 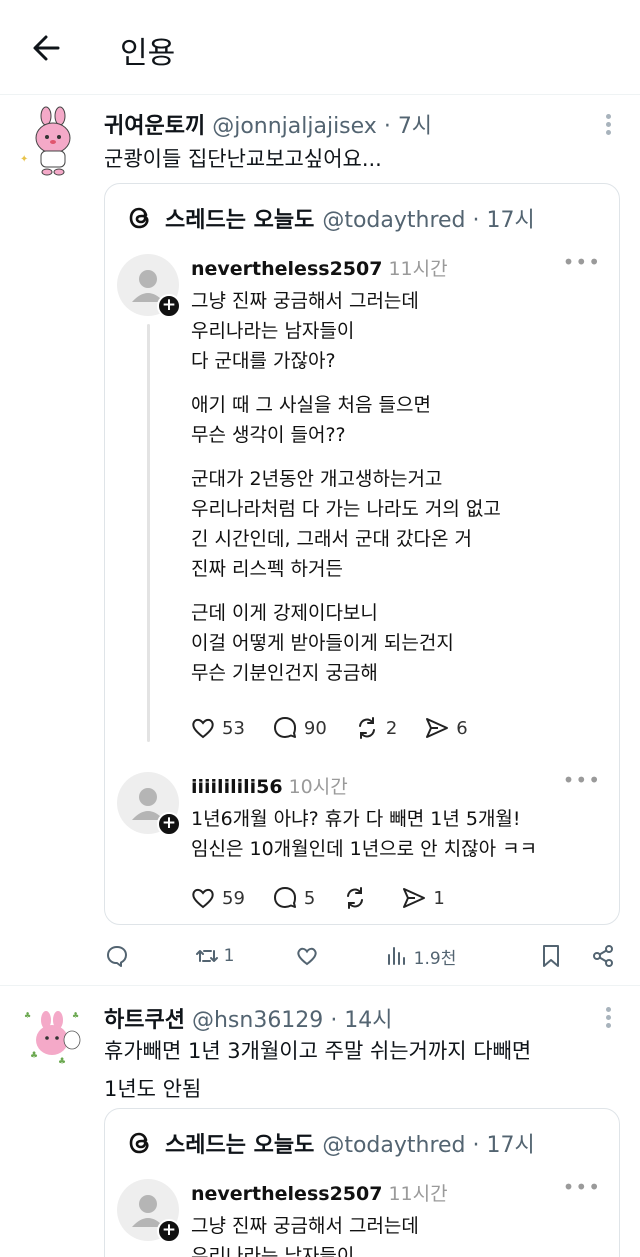 What do you see at coordinates (362, 956) in the screenshot?
I see `post-action-bar: 1 1.9천` at bounding box center [362, 956].